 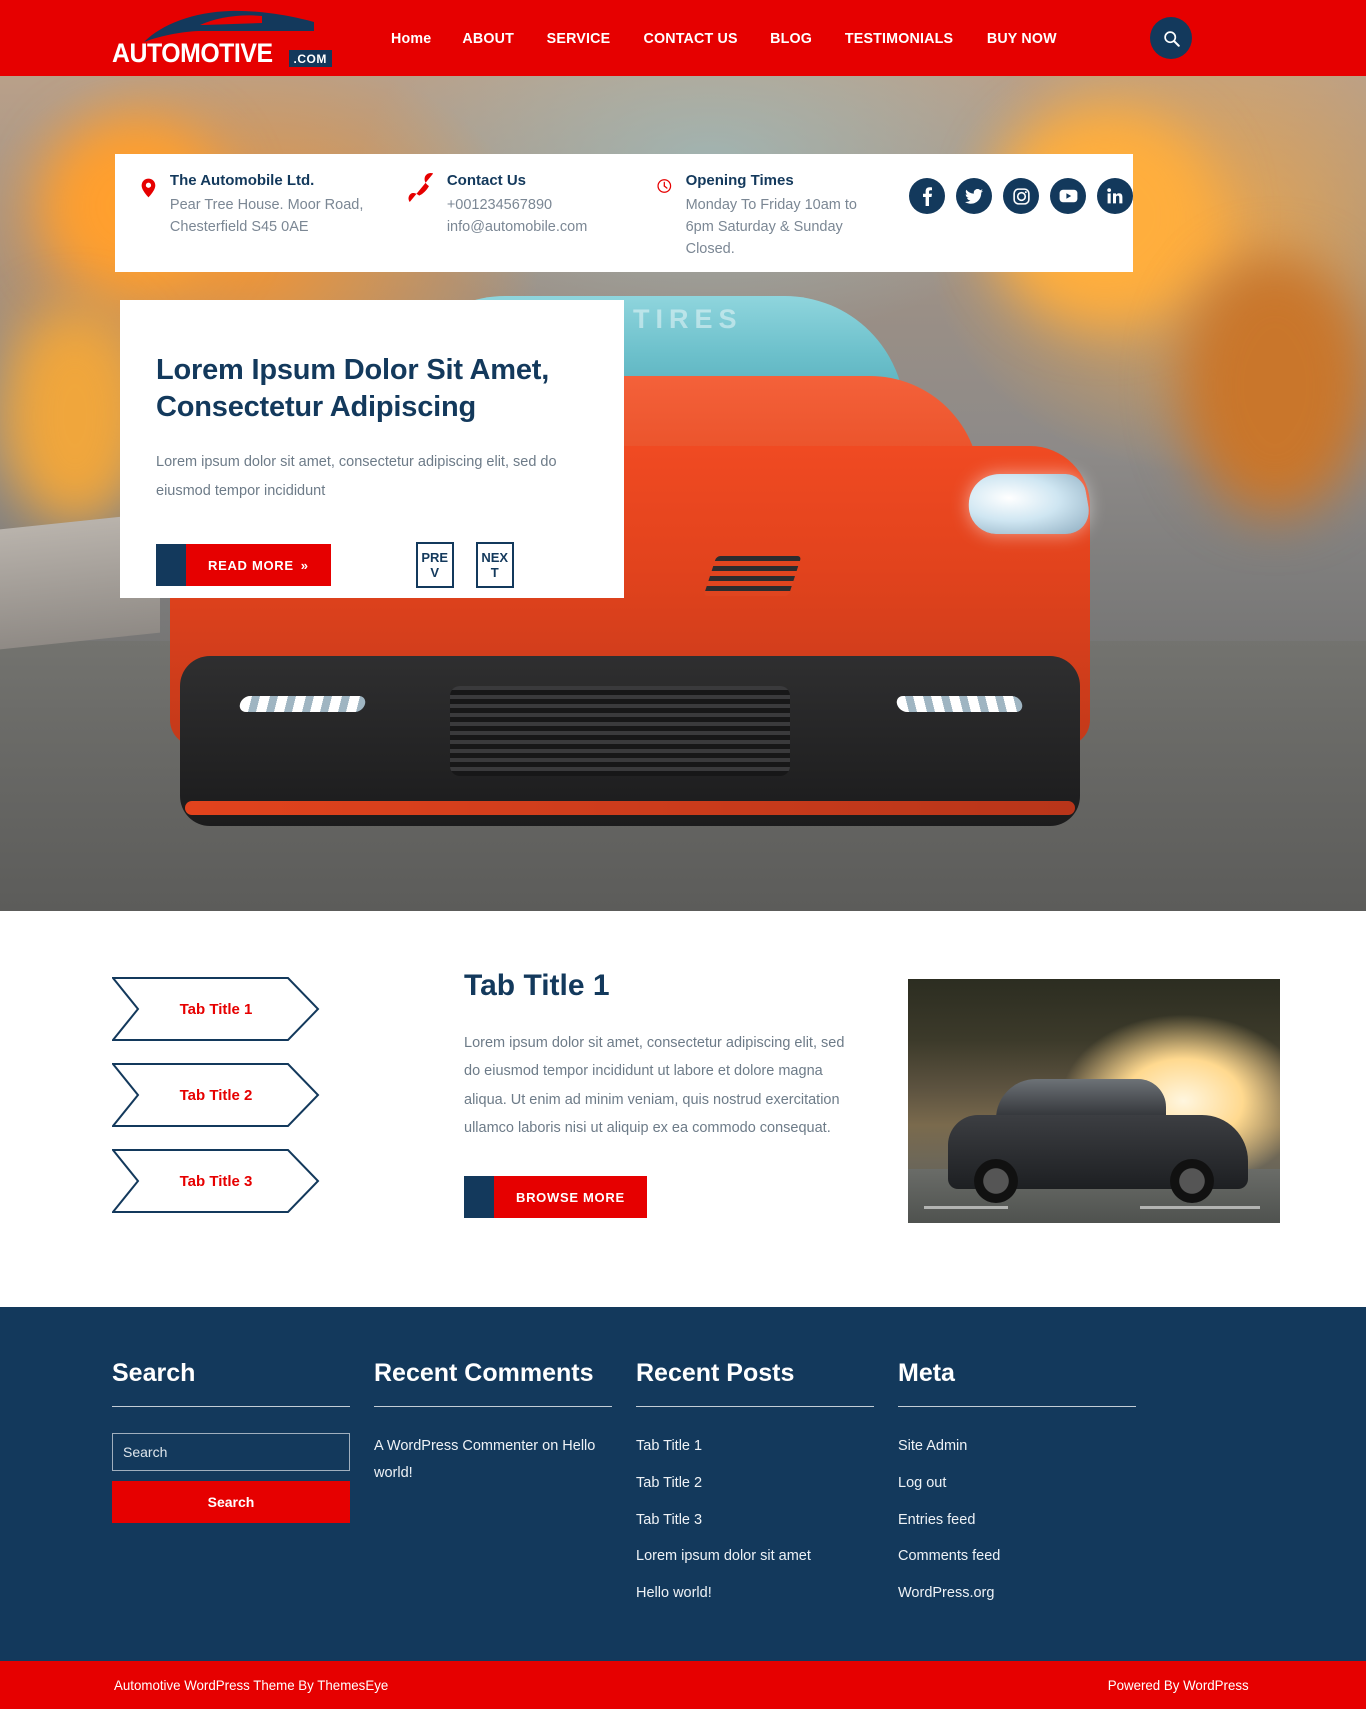 I want to click on footer-meta-heading: Meta, so click(x=926, y=1373).